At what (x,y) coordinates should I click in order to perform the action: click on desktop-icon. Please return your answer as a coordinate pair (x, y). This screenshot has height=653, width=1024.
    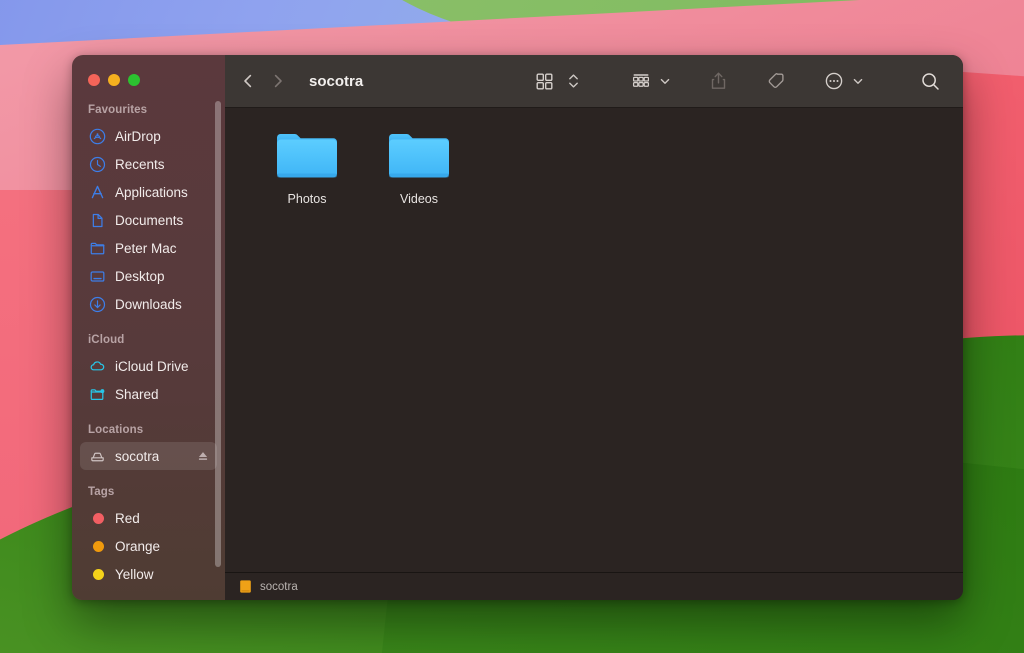
    Looking at the image, I should click on (97, 276).